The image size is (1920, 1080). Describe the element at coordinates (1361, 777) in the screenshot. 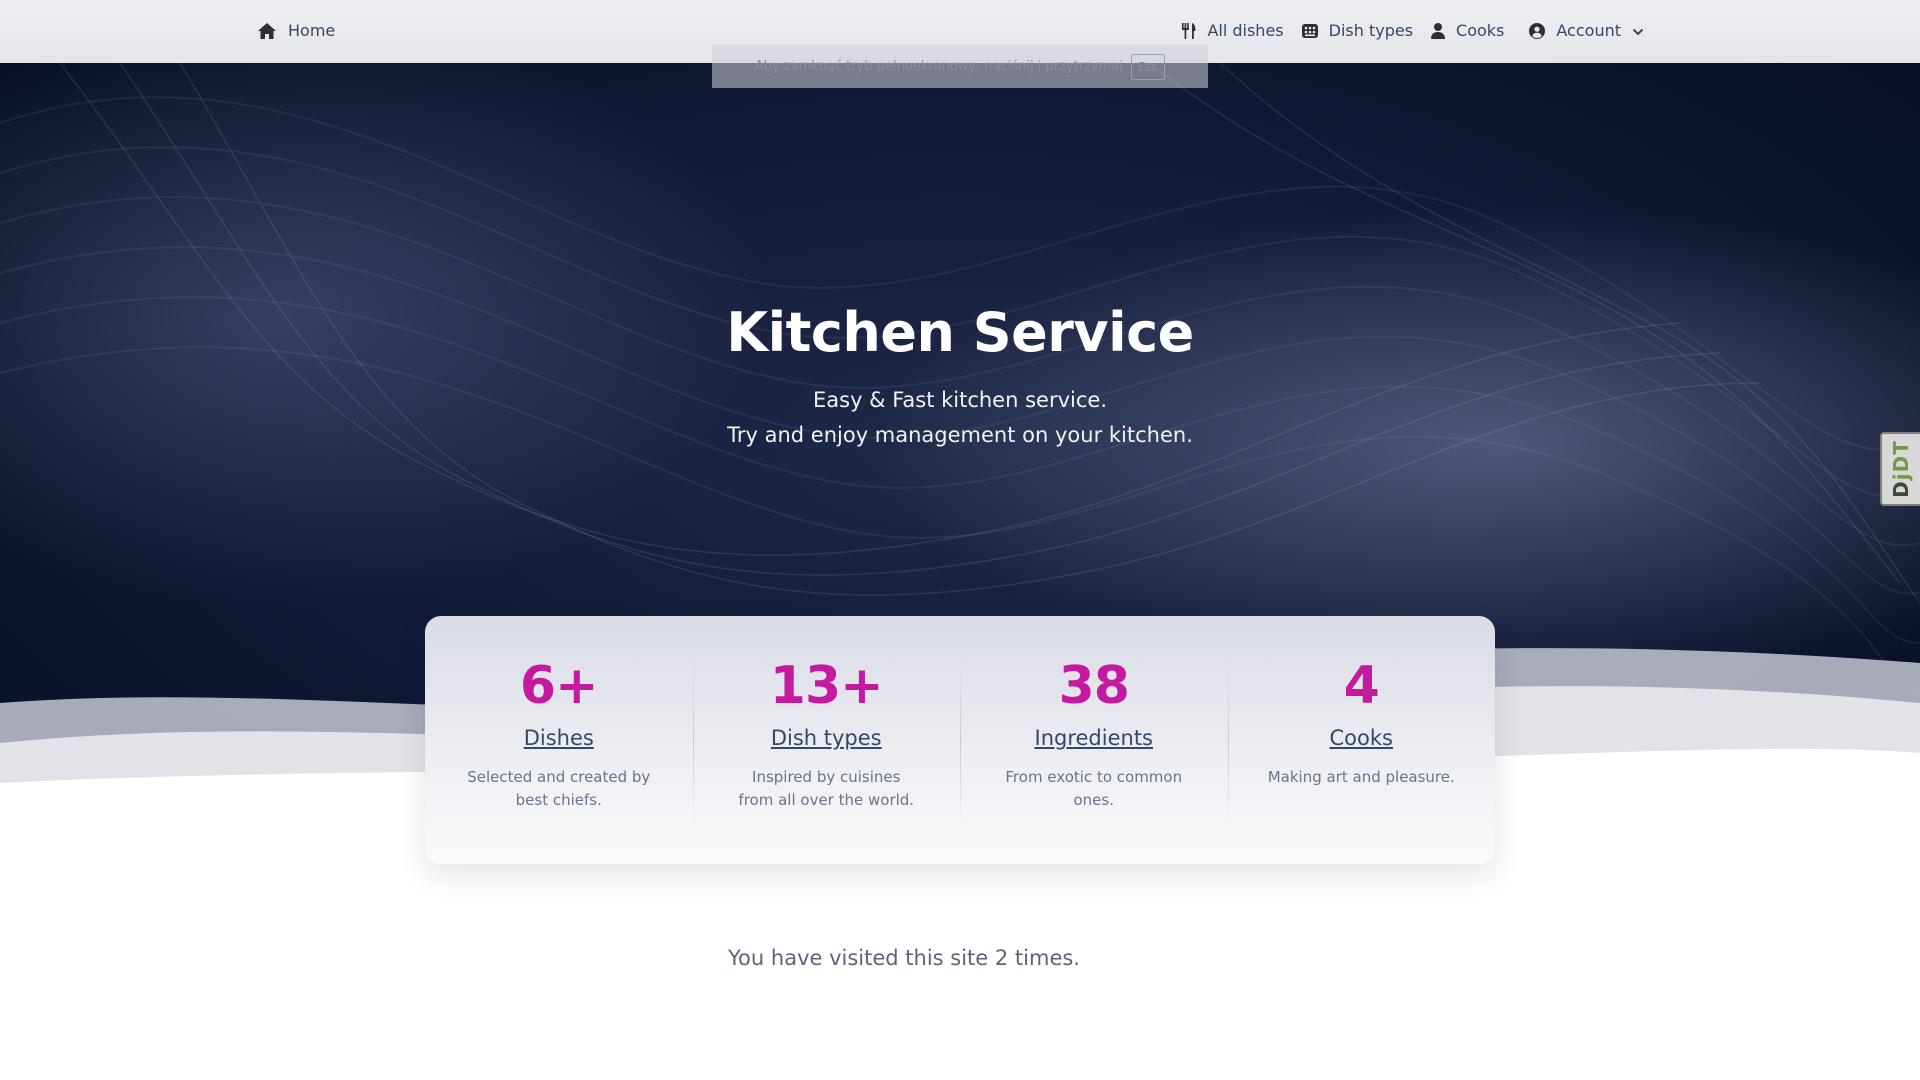

I see `stat-description: Making art and pleasure.` at that location.